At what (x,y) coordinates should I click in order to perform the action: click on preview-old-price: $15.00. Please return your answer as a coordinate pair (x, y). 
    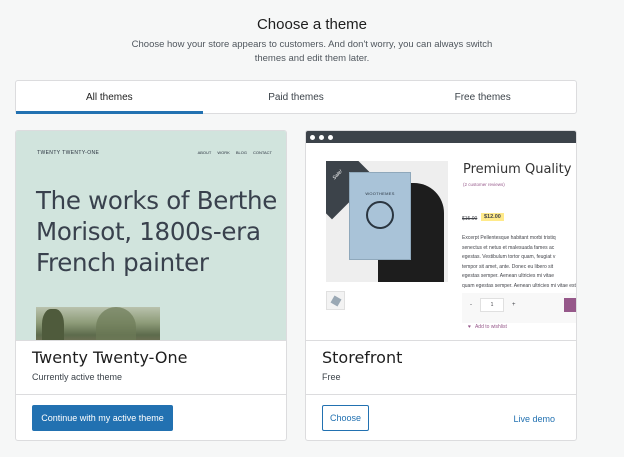
    Looking at the image, I should click on (470, 219).